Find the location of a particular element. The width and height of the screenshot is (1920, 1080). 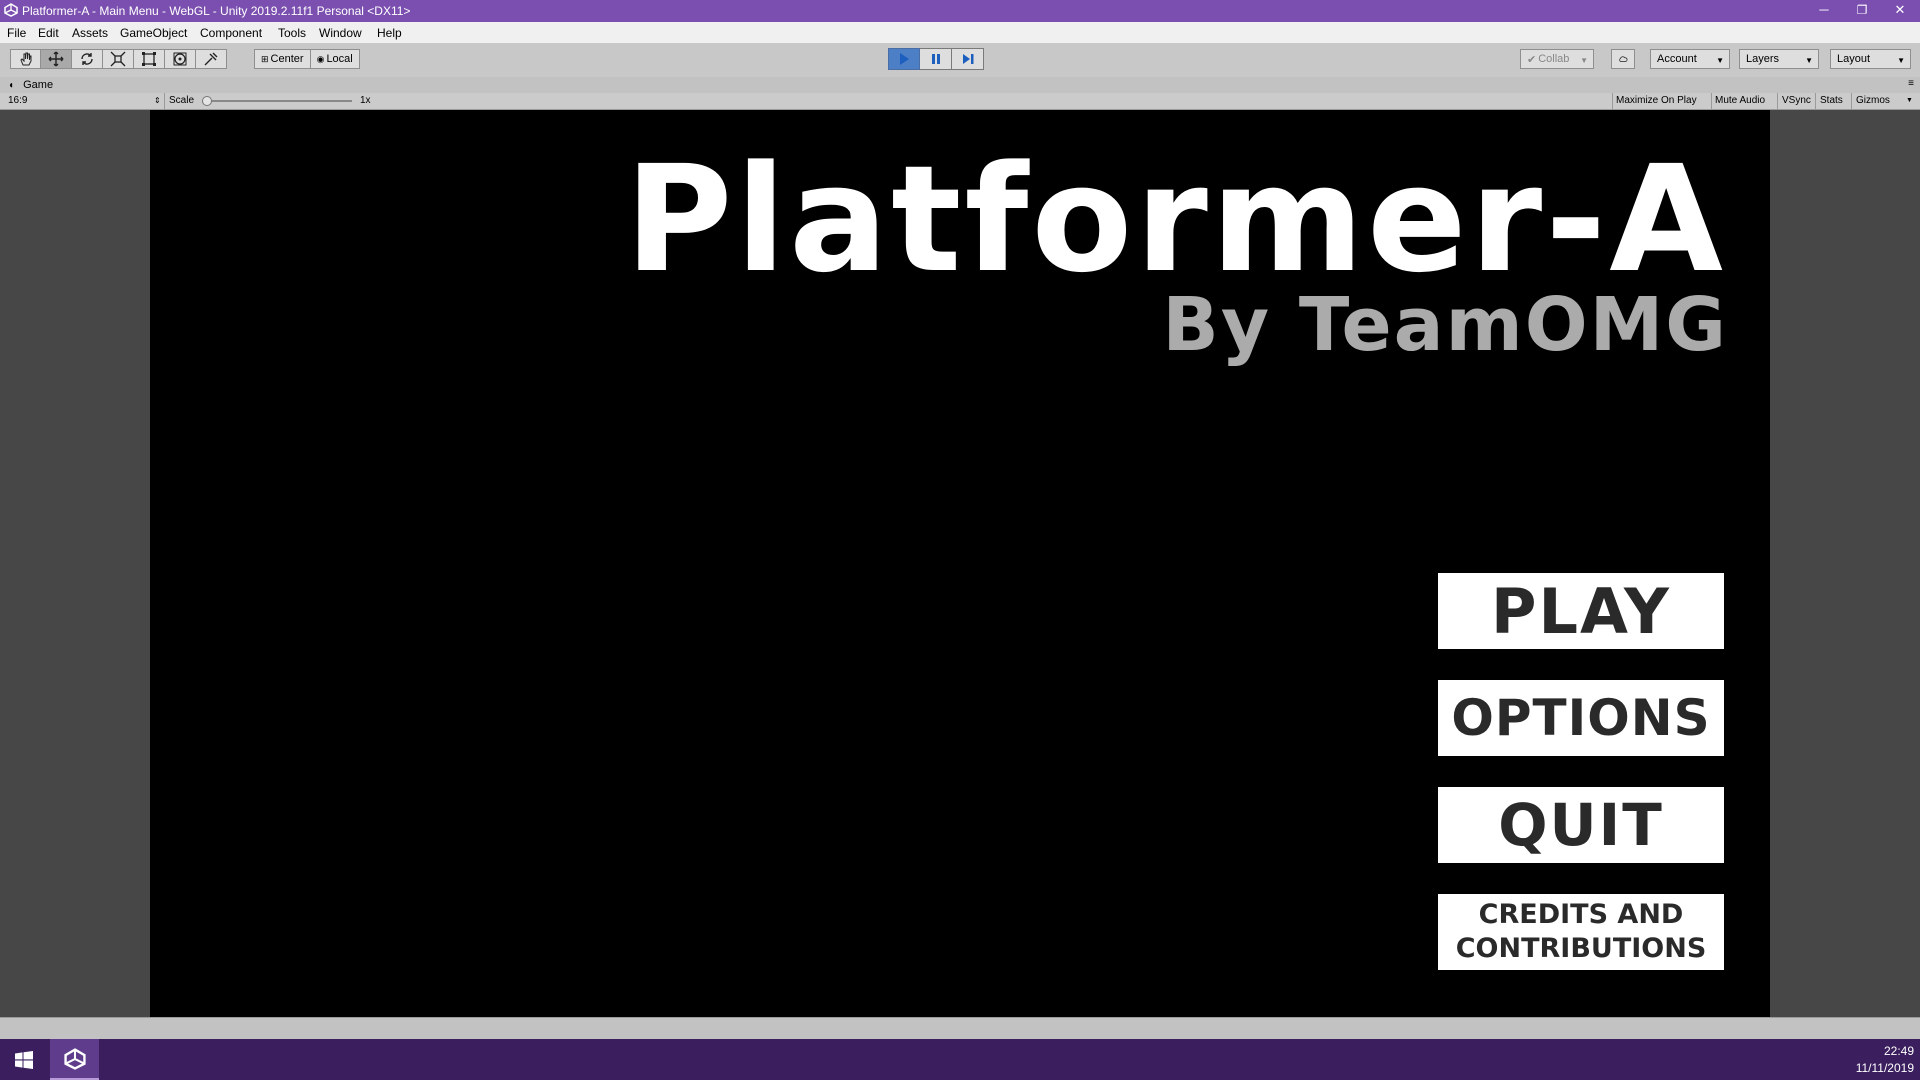

menu-window: Window is located at coordinates (340, 33).